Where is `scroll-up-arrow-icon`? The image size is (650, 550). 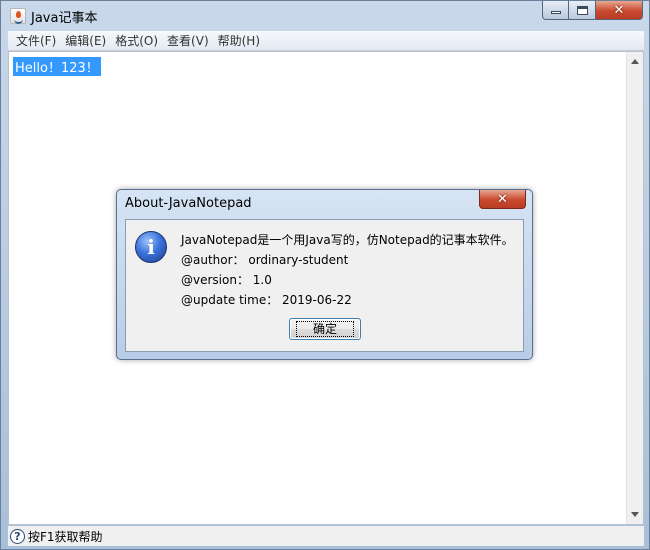 scroll-up-arrow-icon is located at coordinates (635, 61).